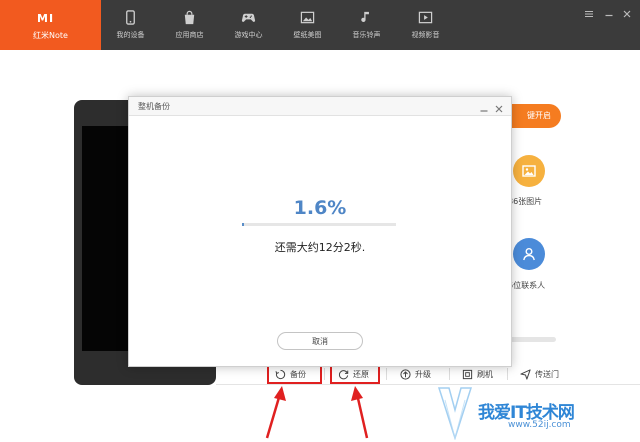  I want to click on watermark-logo-icon, so click(455, 413).